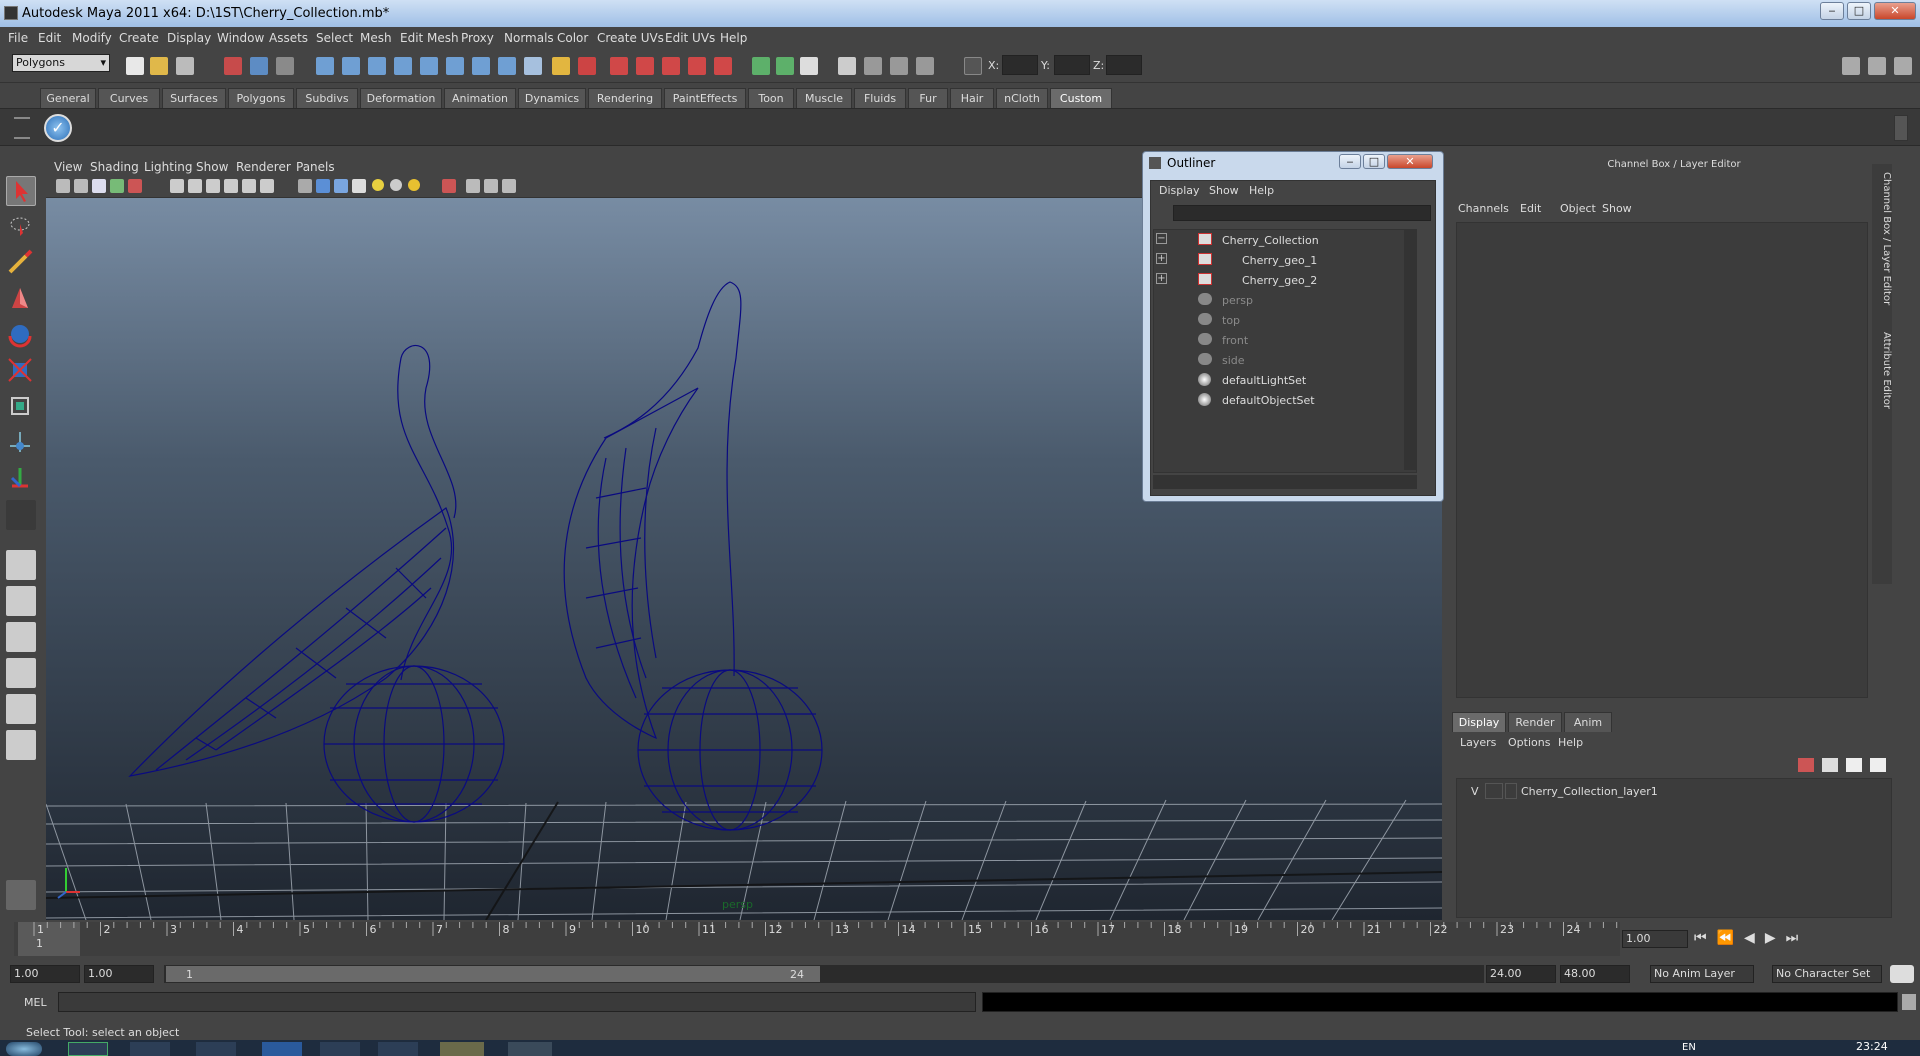  I want to click on snap-view-plane-icon, so click(403, 66).